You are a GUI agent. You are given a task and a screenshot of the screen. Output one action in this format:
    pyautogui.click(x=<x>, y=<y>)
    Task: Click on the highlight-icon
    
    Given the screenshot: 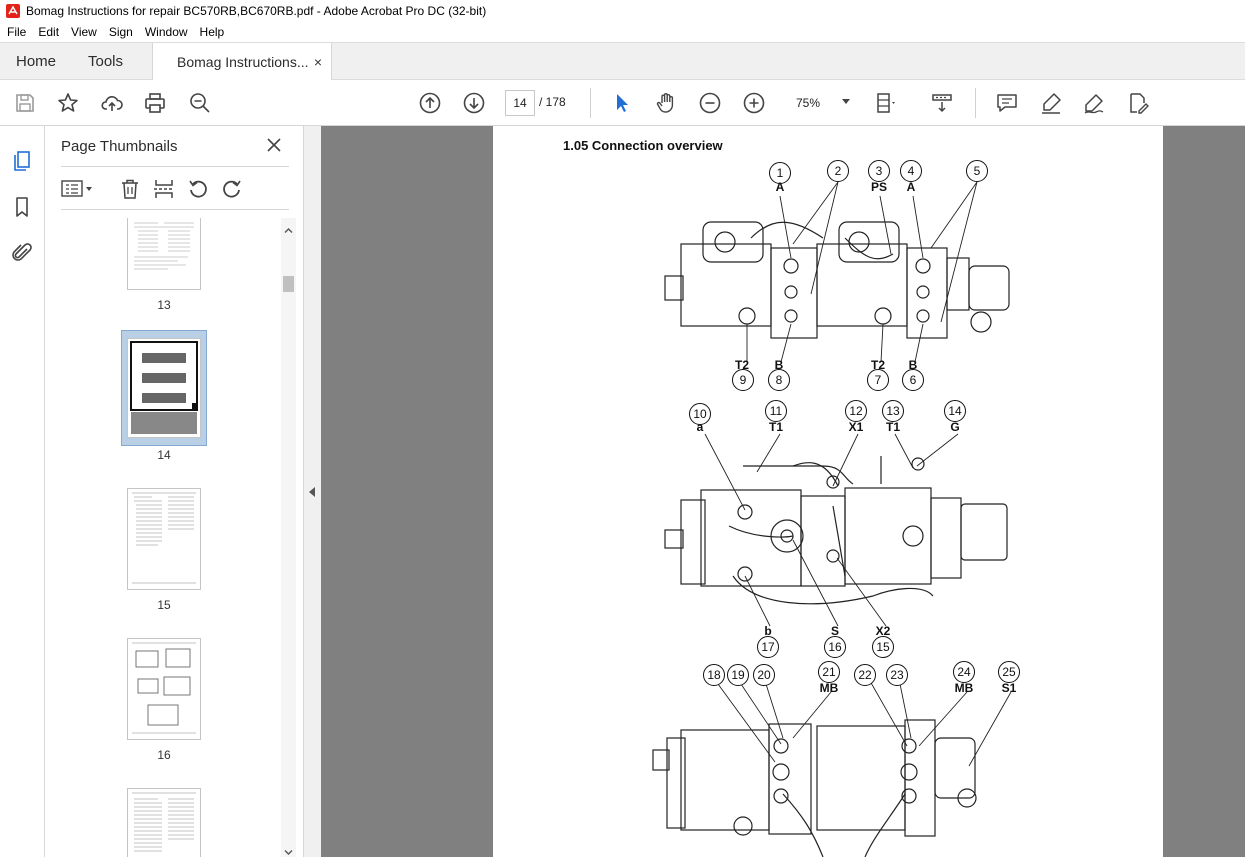 What is the action you would take?
    pyautogui.click(x=1051, y=103)
    